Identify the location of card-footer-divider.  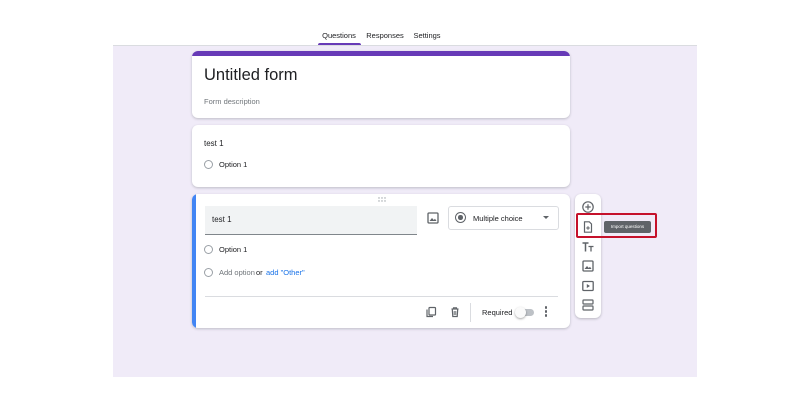
(381, 296).